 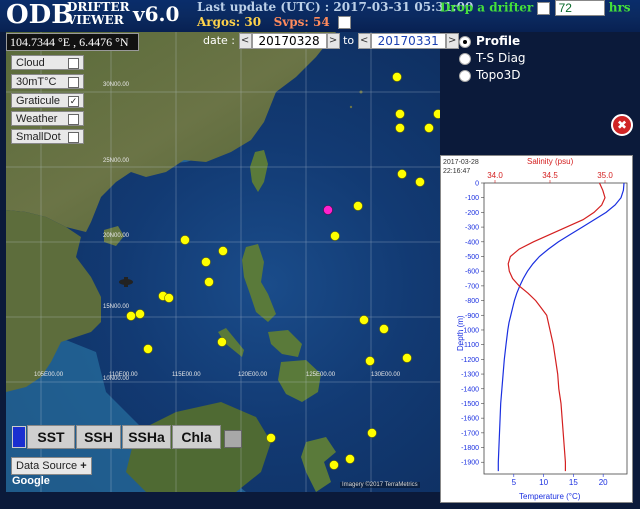 What do you see at coordinates (408, 41) in the screenshot?
I see `date-to-input: 20170331` at bounding box center [408, 41].